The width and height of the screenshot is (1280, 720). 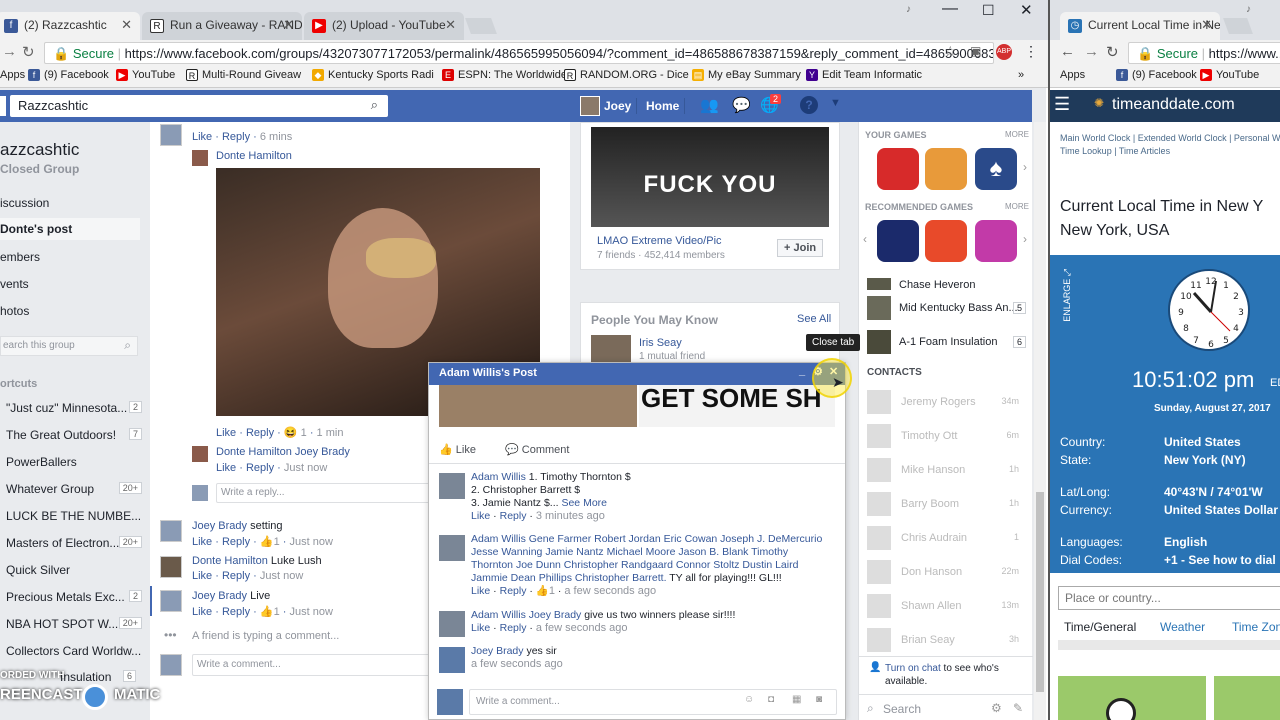 What do you see at coordinates (69, 346) in the screenshot?
I see `group-search-input: earch this group ⌕` at bounding box center [69, 346].